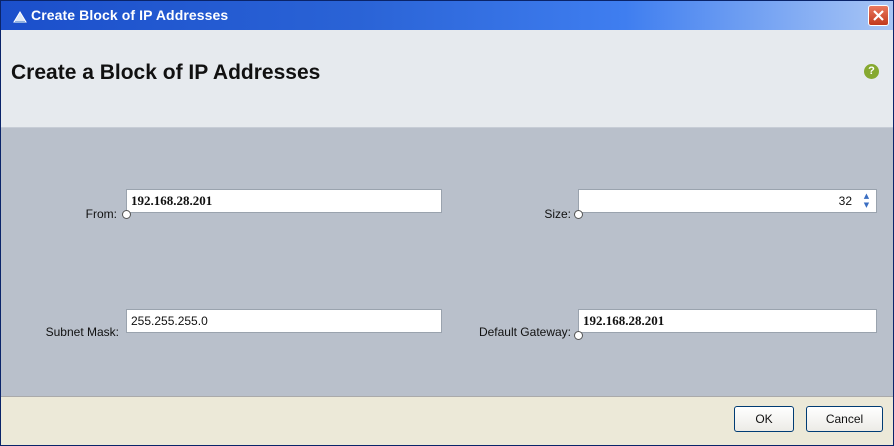 The height and width of the screenshot is (446, 894). I want to click on from-input, so click(284, 201).